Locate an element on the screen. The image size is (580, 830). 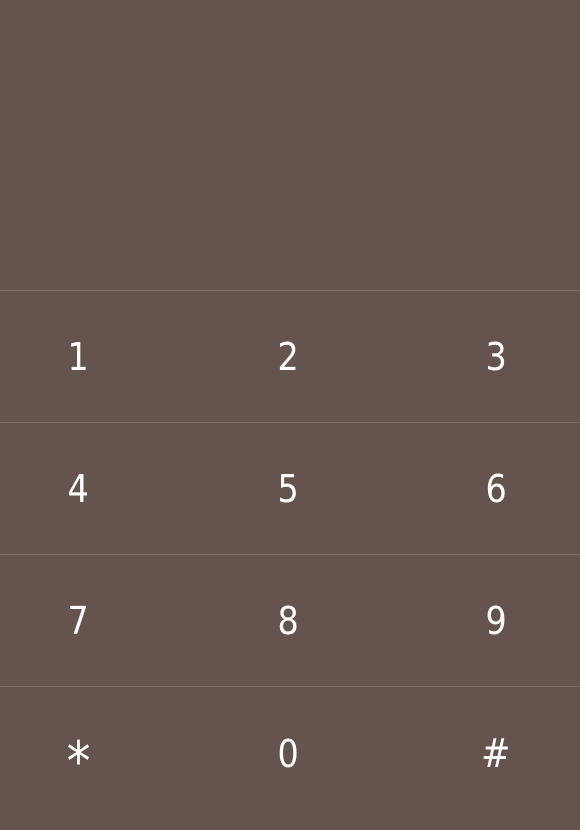
key-0: 0 is located at coordinates (288, 758).